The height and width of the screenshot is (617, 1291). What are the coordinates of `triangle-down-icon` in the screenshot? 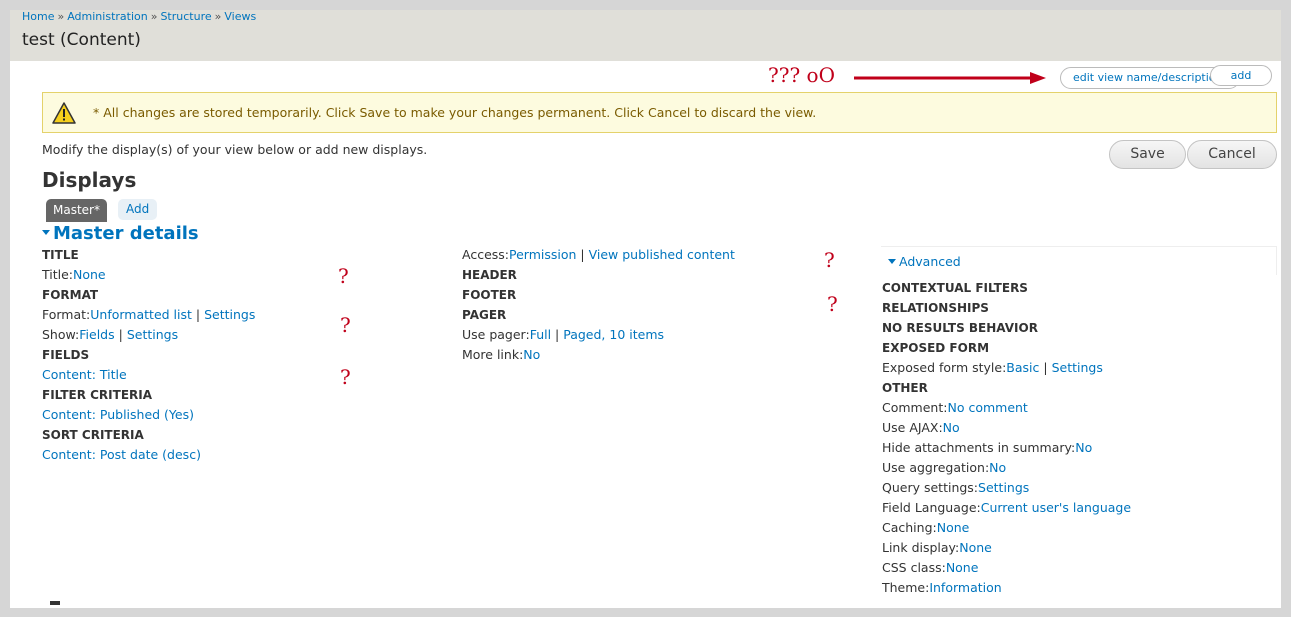 It's located at (46, 232).